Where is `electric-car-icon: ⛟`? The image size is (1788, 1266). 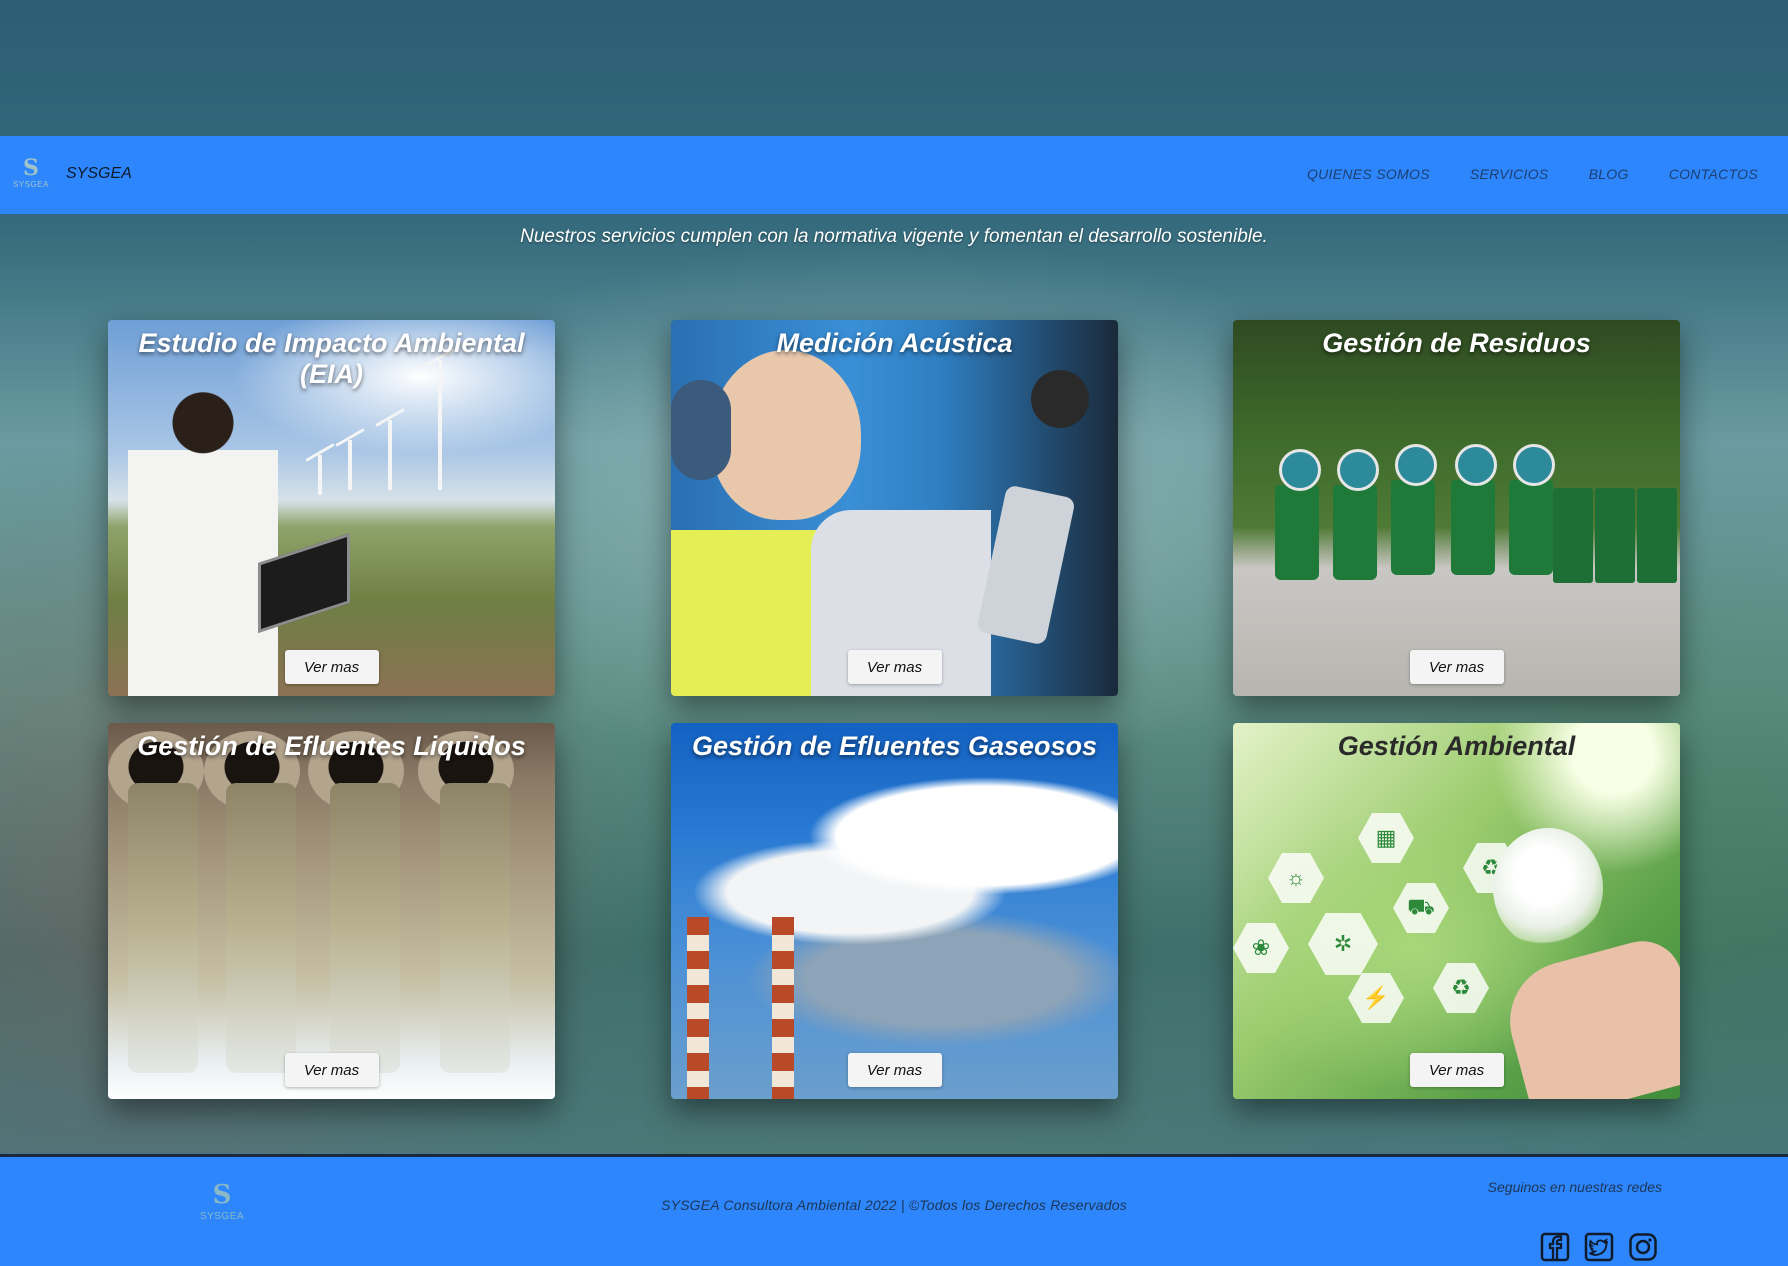
electric-car-icon: ⛟ is located at coordinates (1421, 908).